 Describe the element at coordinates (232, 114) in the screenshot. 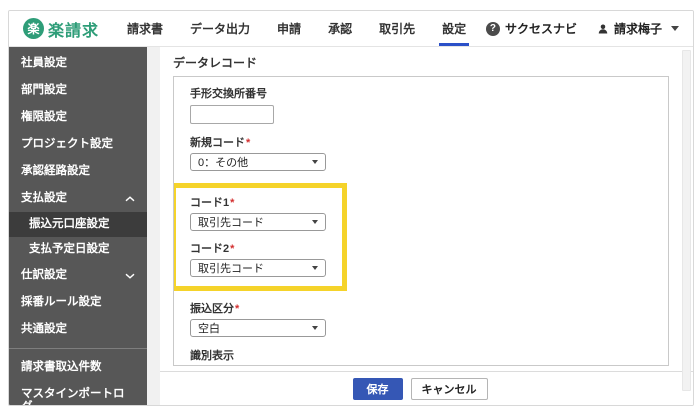

I see `clearing-house-input` at that location.